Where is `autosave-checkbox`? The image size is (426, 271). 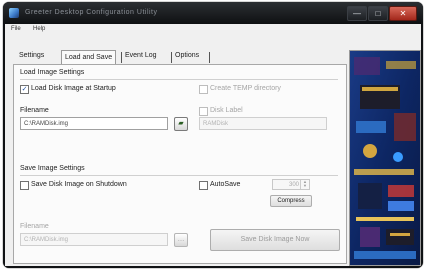 autosave-checkbox is located at coordinates (203, 185).